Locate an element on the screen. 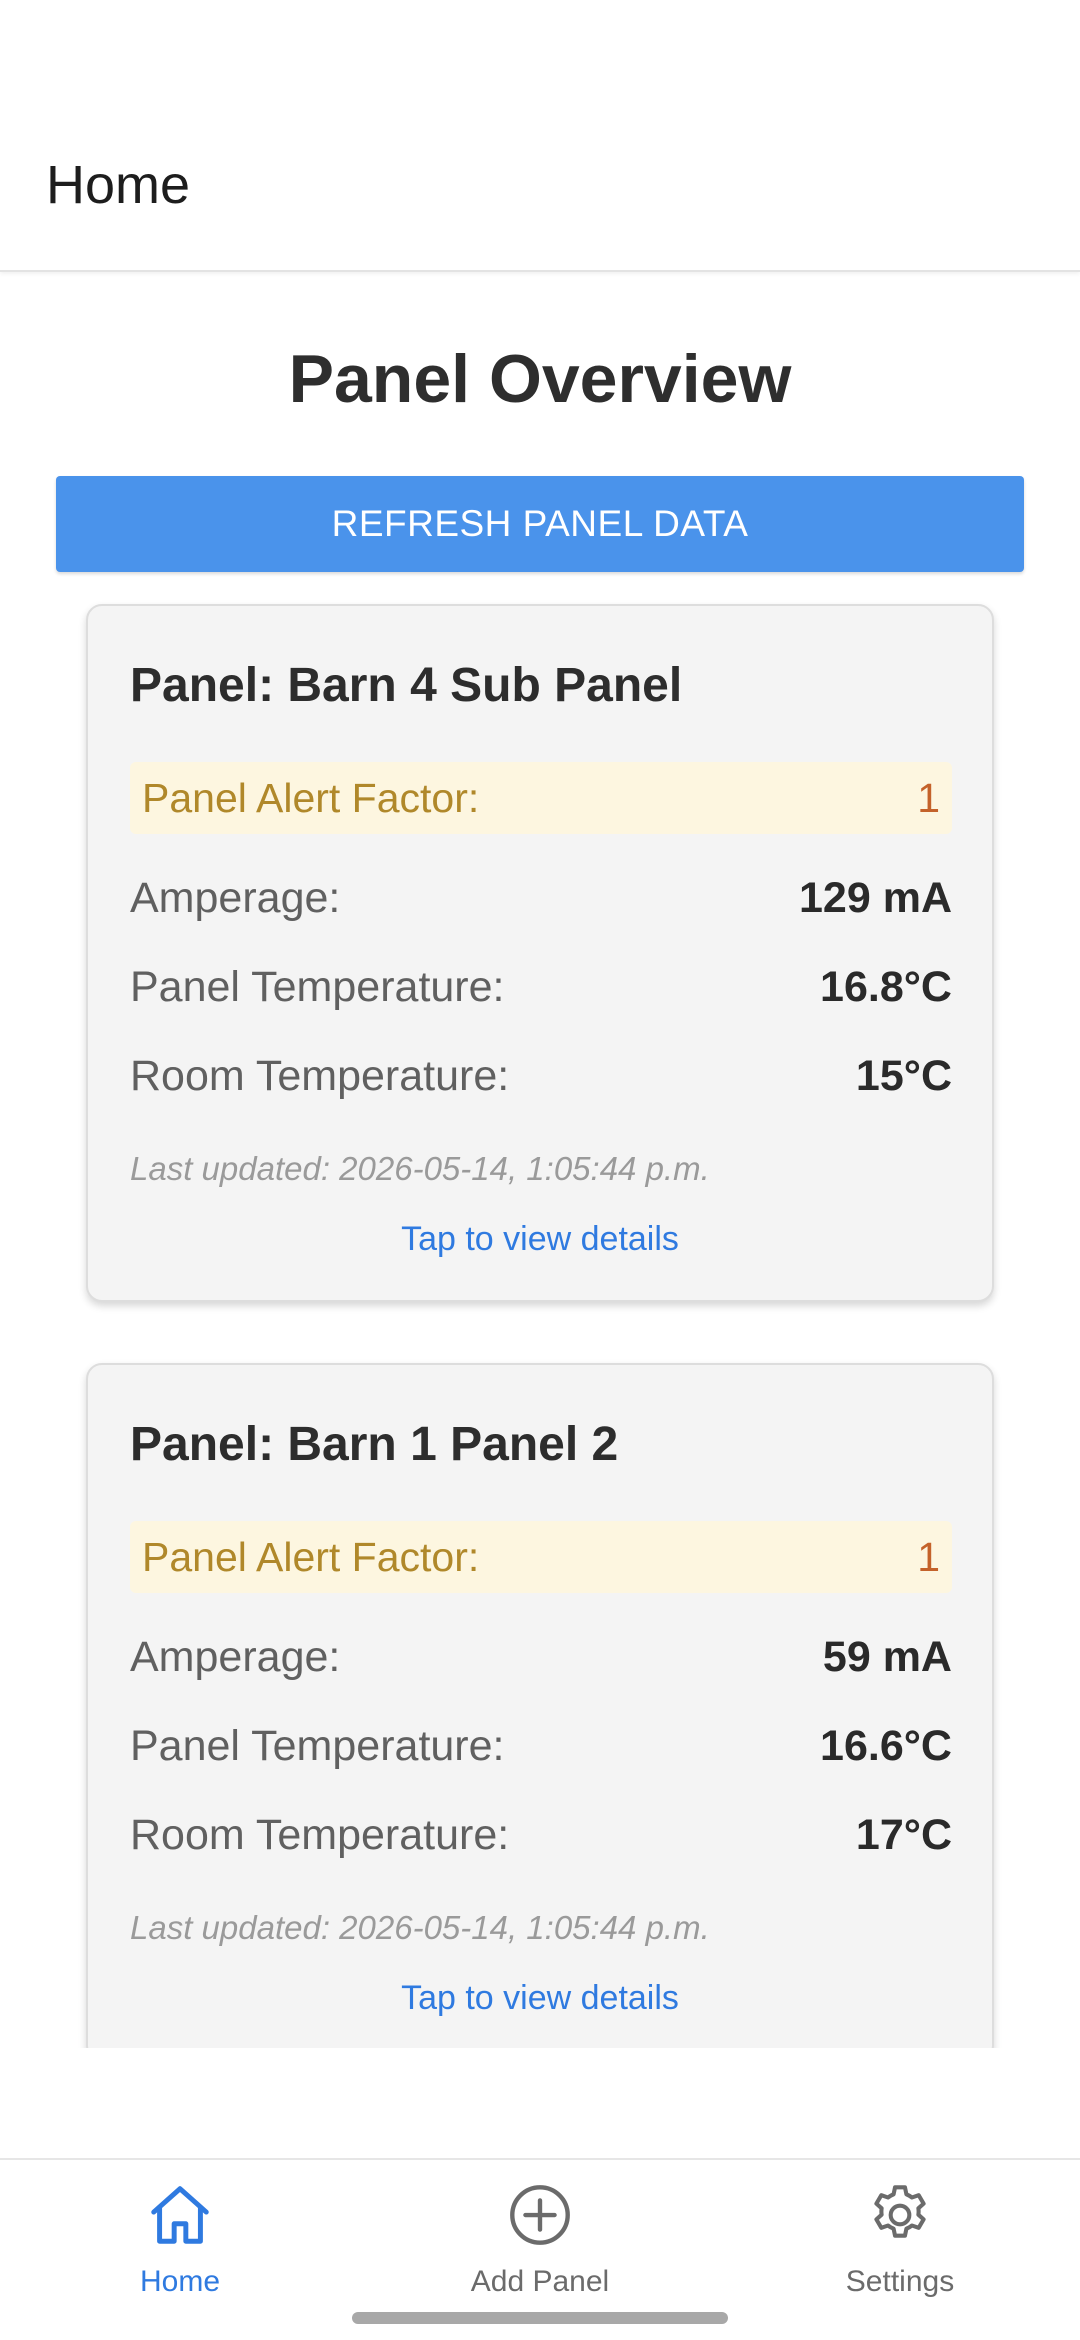  refresh-panel-data-button: REFRESH PANEL DATA is located at coordinates (540, 524).